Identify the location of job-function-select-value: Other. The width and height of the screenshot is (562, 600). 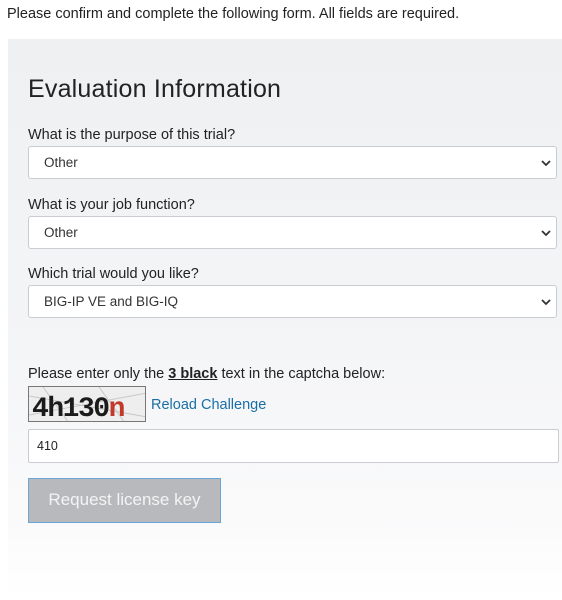
(61, 232).